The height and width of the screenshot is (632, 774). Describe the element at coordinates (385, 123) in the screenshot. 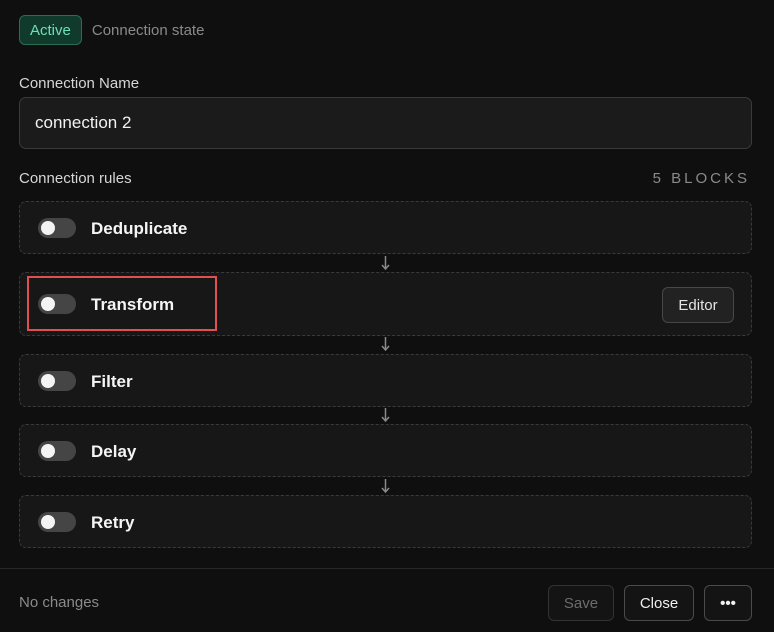

I see `connection-name-input` at that location.